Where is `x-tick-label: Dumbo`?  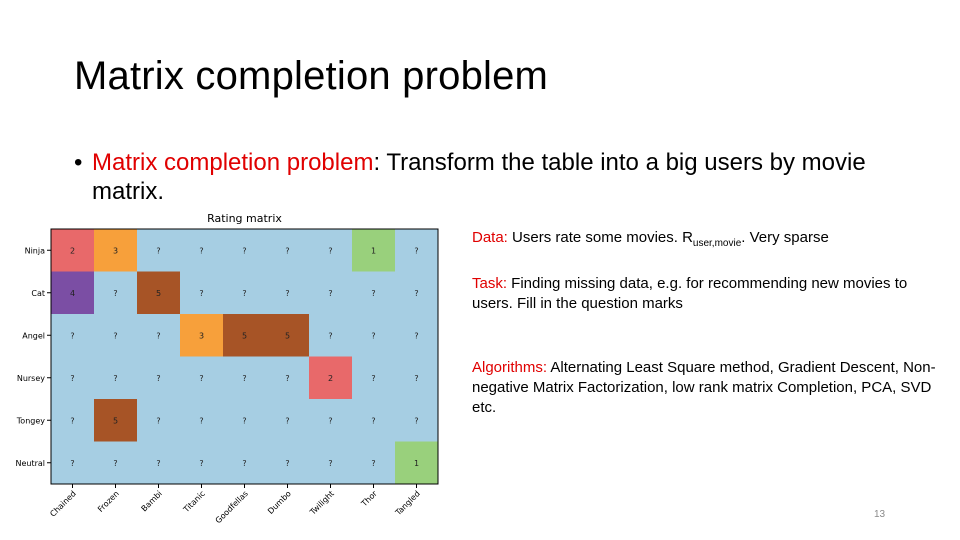
x-tick-label: Dumbo is located at coordinates (279, 502).